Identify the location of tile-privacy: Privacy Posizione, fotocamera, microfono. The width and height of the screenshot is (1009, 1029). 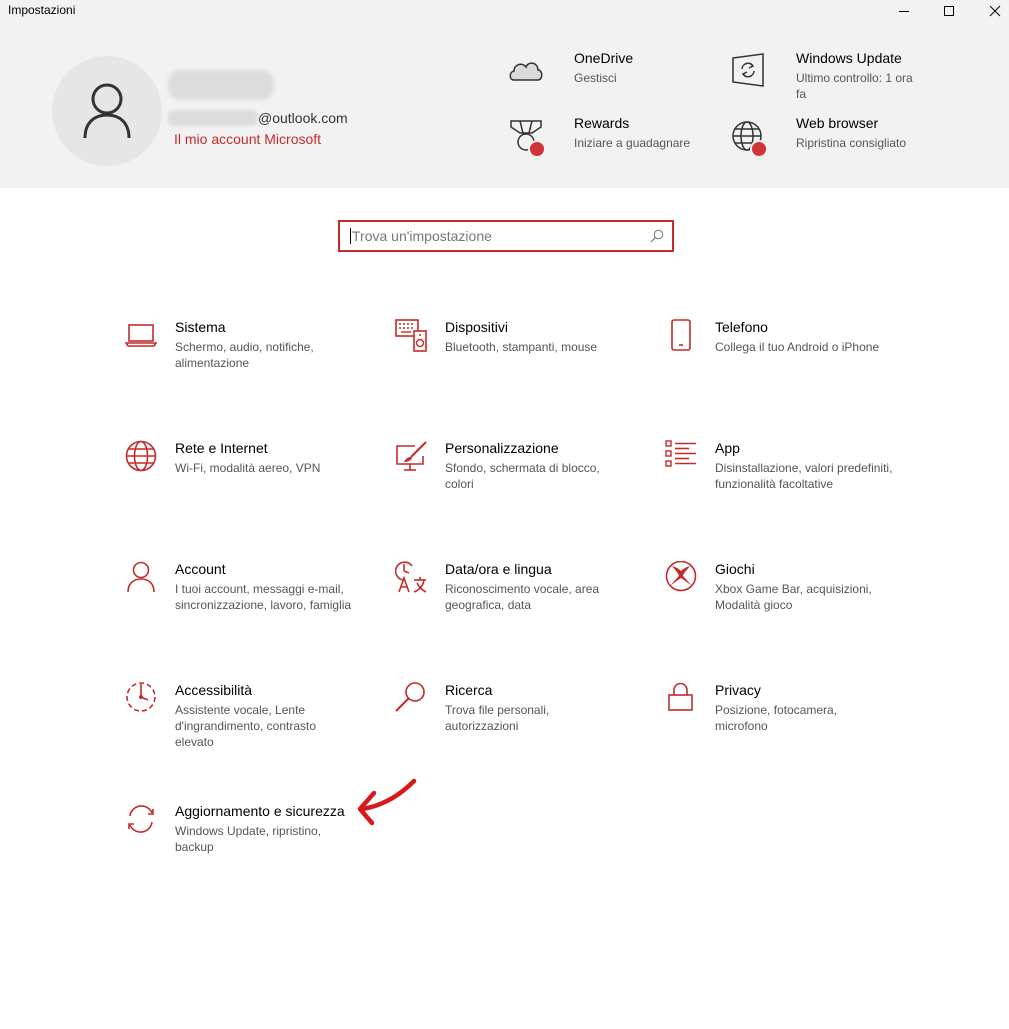
(790, 732).